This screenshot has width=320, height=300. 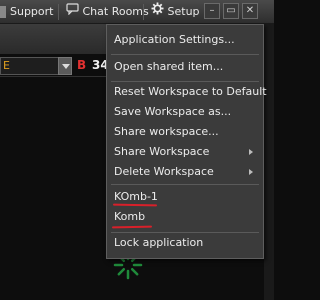 What do you see at coordinates (212, 11) in the screenshot?
I see `minimize-button: –` at bounding box center [212, 11].